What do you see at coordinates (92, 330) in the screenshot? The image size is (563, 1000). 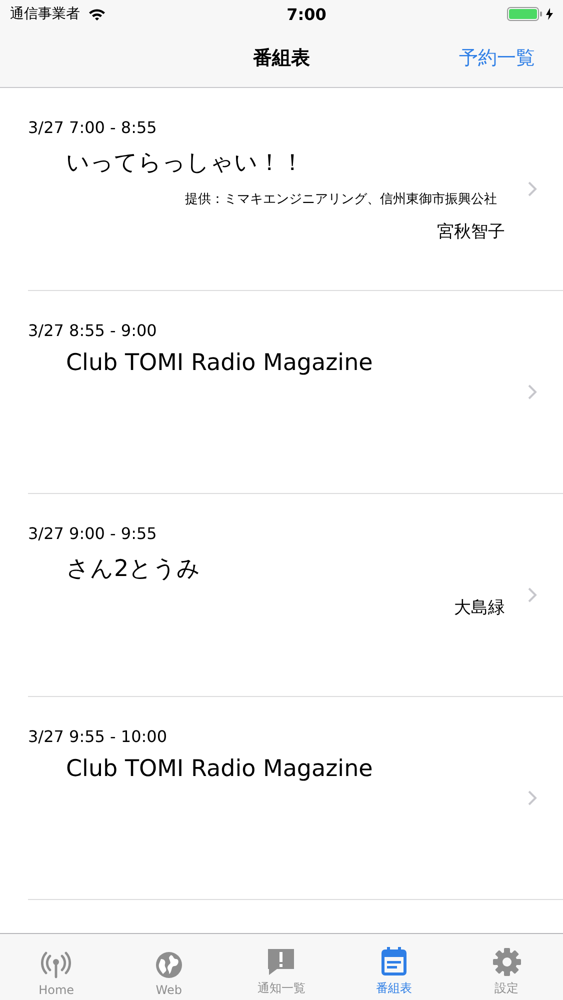 I see `broadcast-time: 3/27 8:55 - 9:00` at bounding box center [92, 330].